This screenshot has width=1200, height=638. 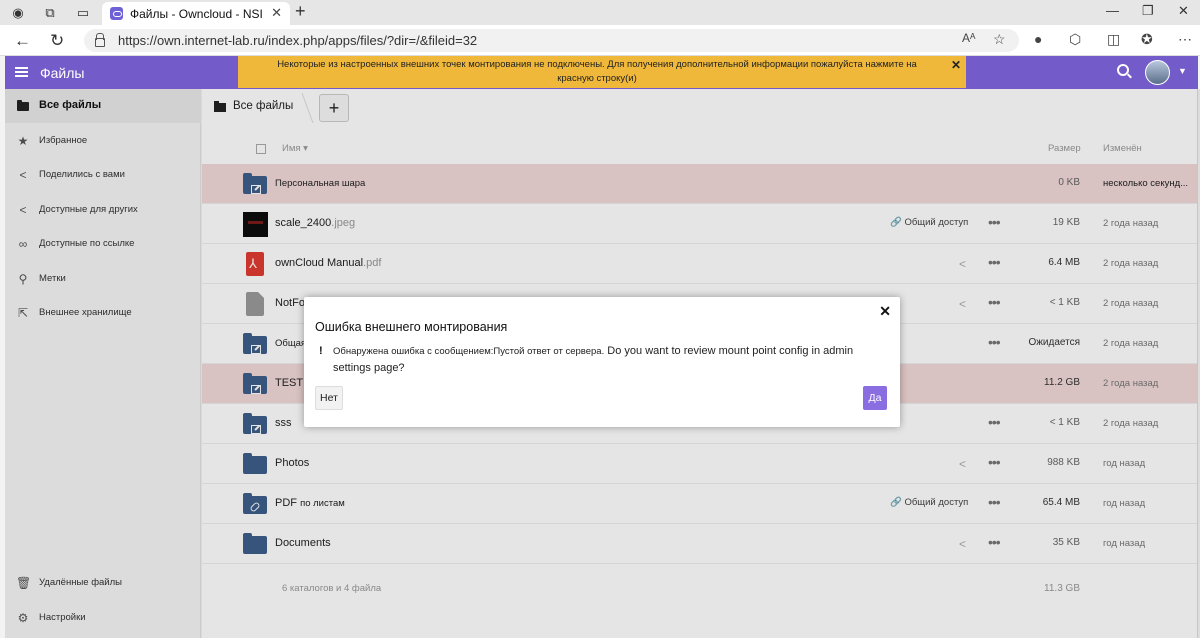 What do you see at coordinates (999, 39) in the screenshot?
I see `favorite-star-icon: ☆` at bounding box center [999, 39].